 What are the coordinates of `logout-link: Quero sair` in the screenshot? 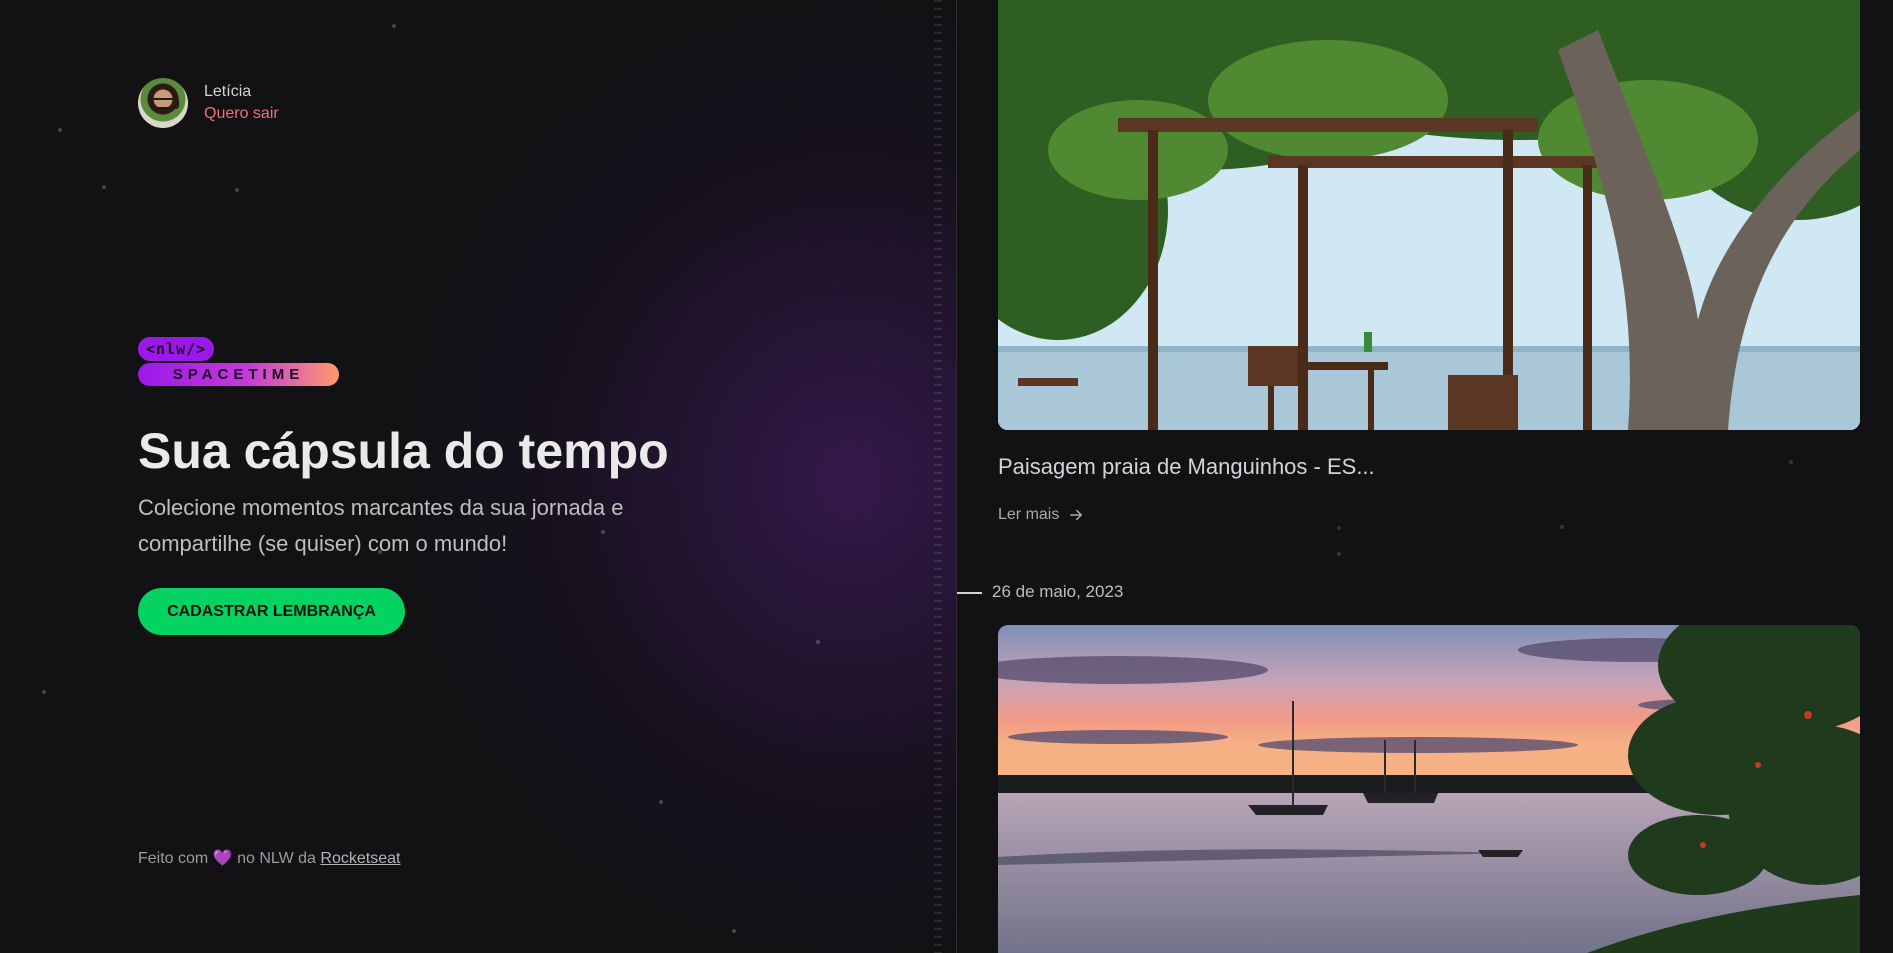 It's located at (241, 114).